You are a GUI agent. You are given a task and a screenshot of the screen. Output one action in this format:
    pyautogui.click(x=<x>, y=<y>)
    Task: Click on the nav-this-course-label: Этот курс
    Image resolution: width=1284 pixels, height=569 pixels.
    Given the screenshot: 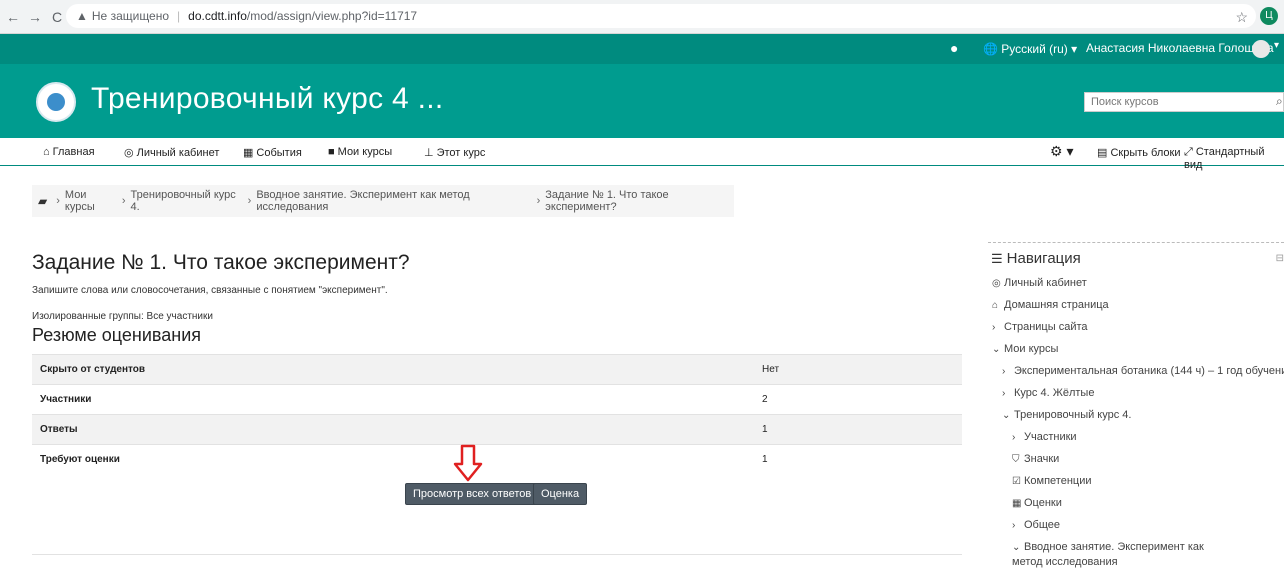 What is the action you would take?
    pyautogui.click(x=461, y=153)
    